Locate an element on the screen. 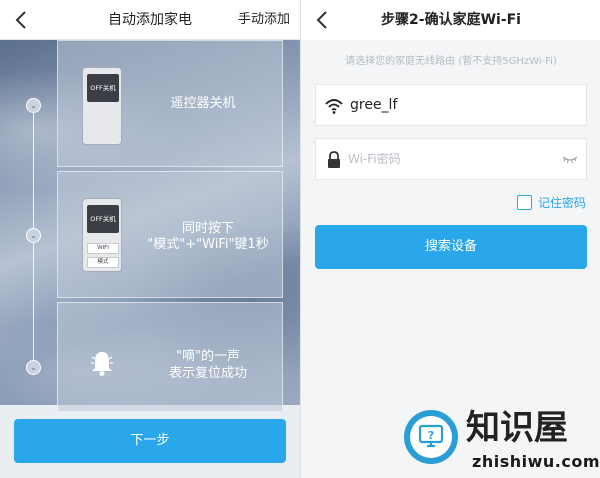 Image resolution: width=600 pixels, height=478 pixels. ssid-value: gree_lf is located at coordinates (374, 105).